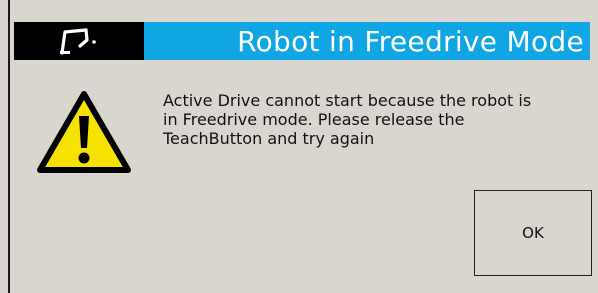 This screenshot has width=598, height=293. What do you see at coordinates (533, 233) in the screenshot?
I see `ok-button: OK` at bounding box center [533, 233].